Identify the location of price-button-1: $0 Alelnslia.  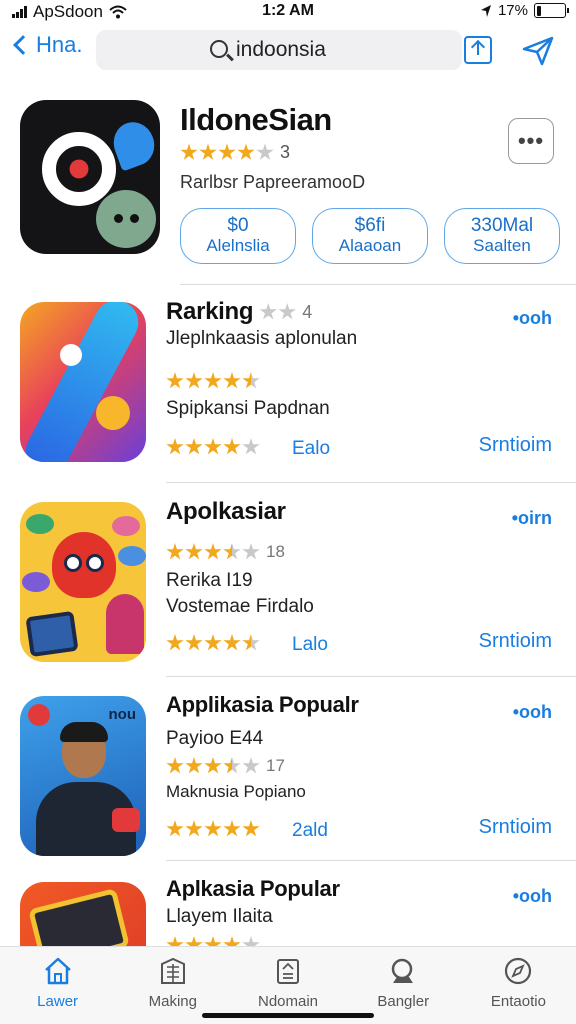
(238, 236).